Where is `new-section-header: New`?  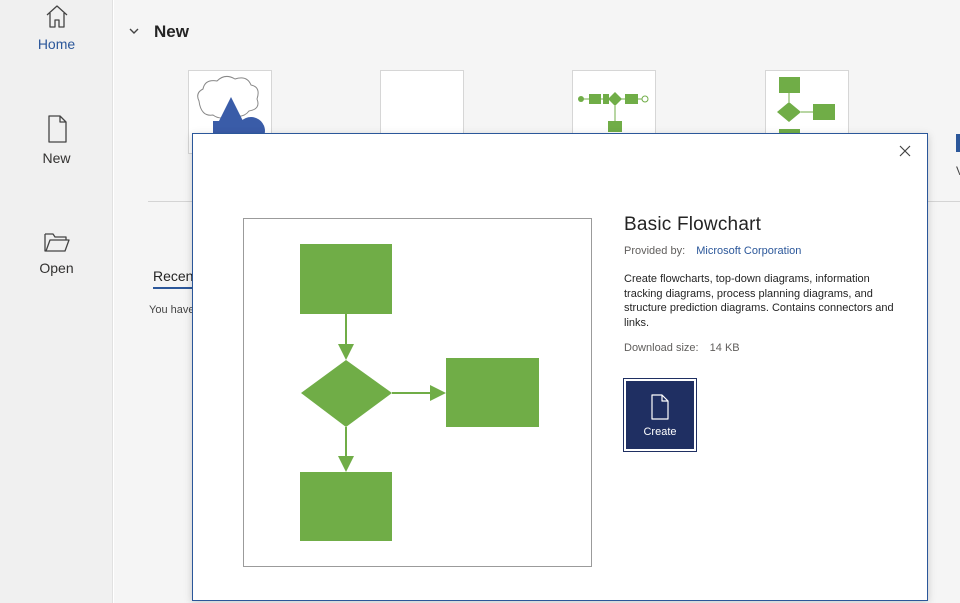 new-section-header: New is located at coordinates (158, 32).